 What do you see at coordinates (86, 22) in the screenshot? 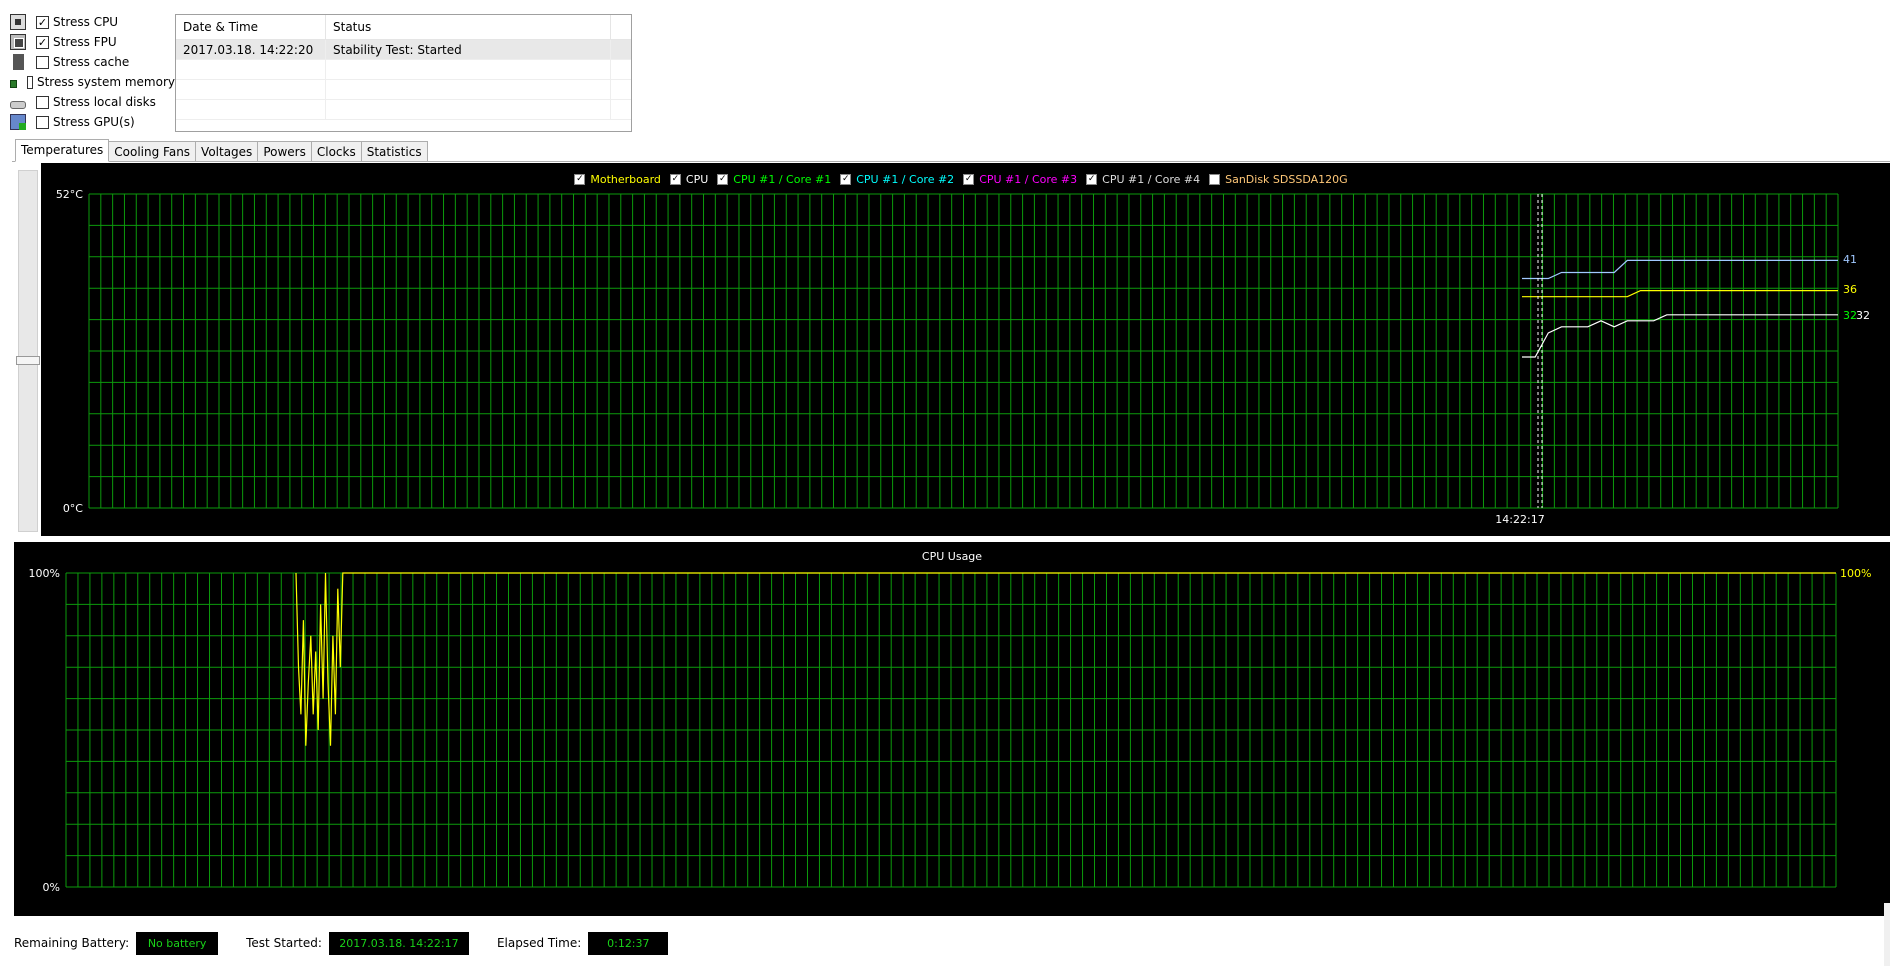
I see `stress-option-label: Stress CPU` at bounding box center [86, 22].